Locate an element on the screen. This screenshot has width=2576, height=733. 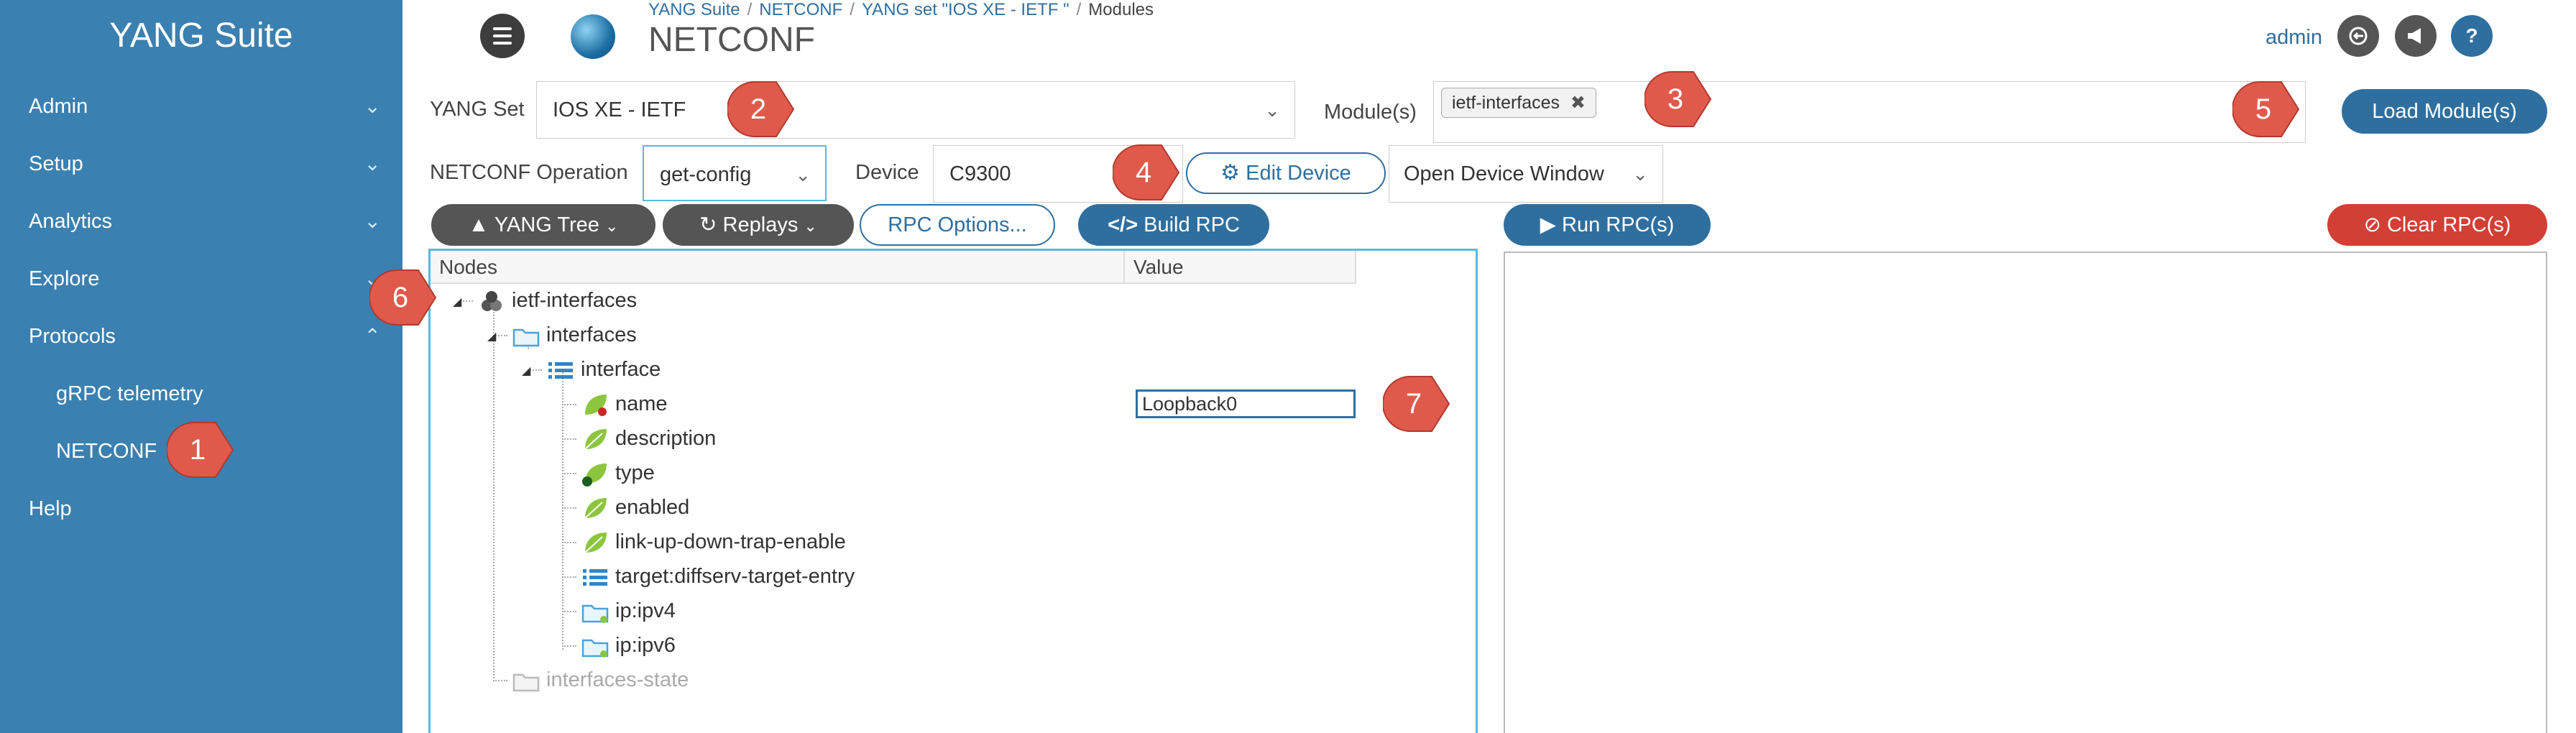
question-mark-icon: ? is located at coordinates (2471, 35).